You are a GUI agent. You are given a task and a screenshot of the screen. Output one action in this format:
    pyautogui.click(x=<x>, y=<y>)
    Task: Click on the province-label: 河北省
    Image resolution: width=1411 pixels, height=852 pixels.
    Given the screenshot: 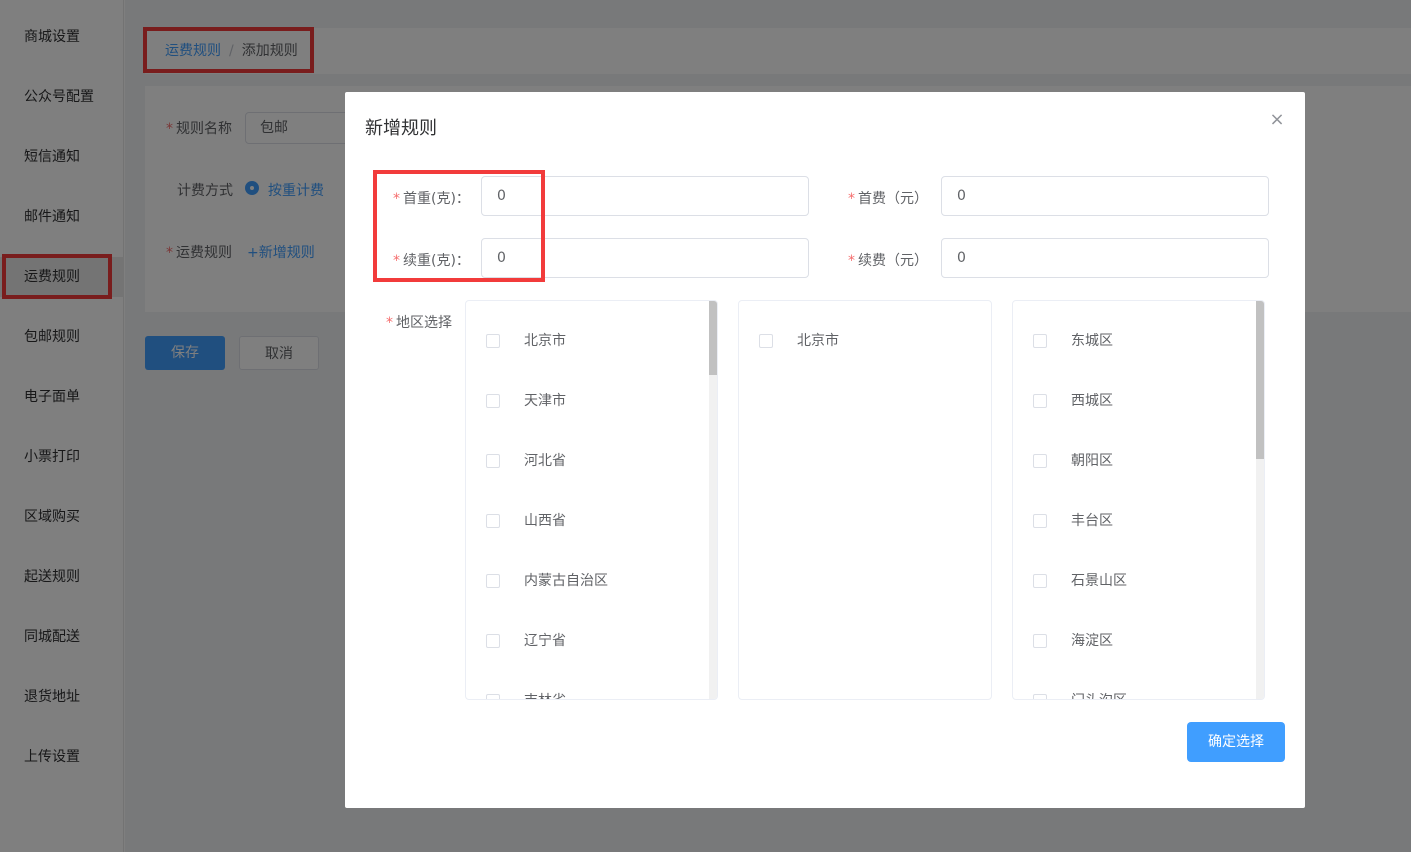 What is the action you would take?
    pyautogui.click(x=545, y=461)
    